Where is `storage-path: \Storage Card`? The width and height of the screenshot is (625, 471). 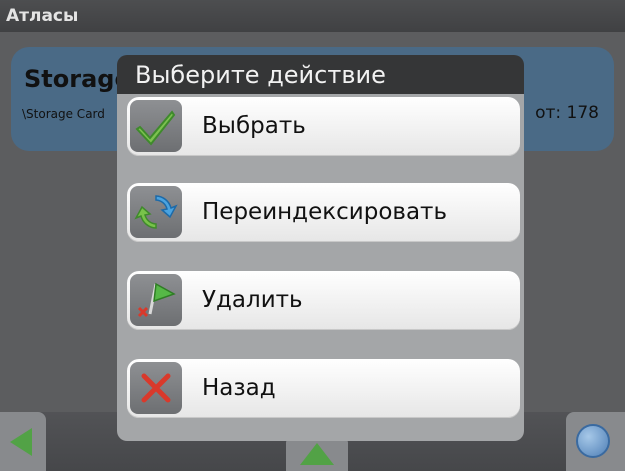 storage-path: \Storage Card is located at coordinates (63, 114).